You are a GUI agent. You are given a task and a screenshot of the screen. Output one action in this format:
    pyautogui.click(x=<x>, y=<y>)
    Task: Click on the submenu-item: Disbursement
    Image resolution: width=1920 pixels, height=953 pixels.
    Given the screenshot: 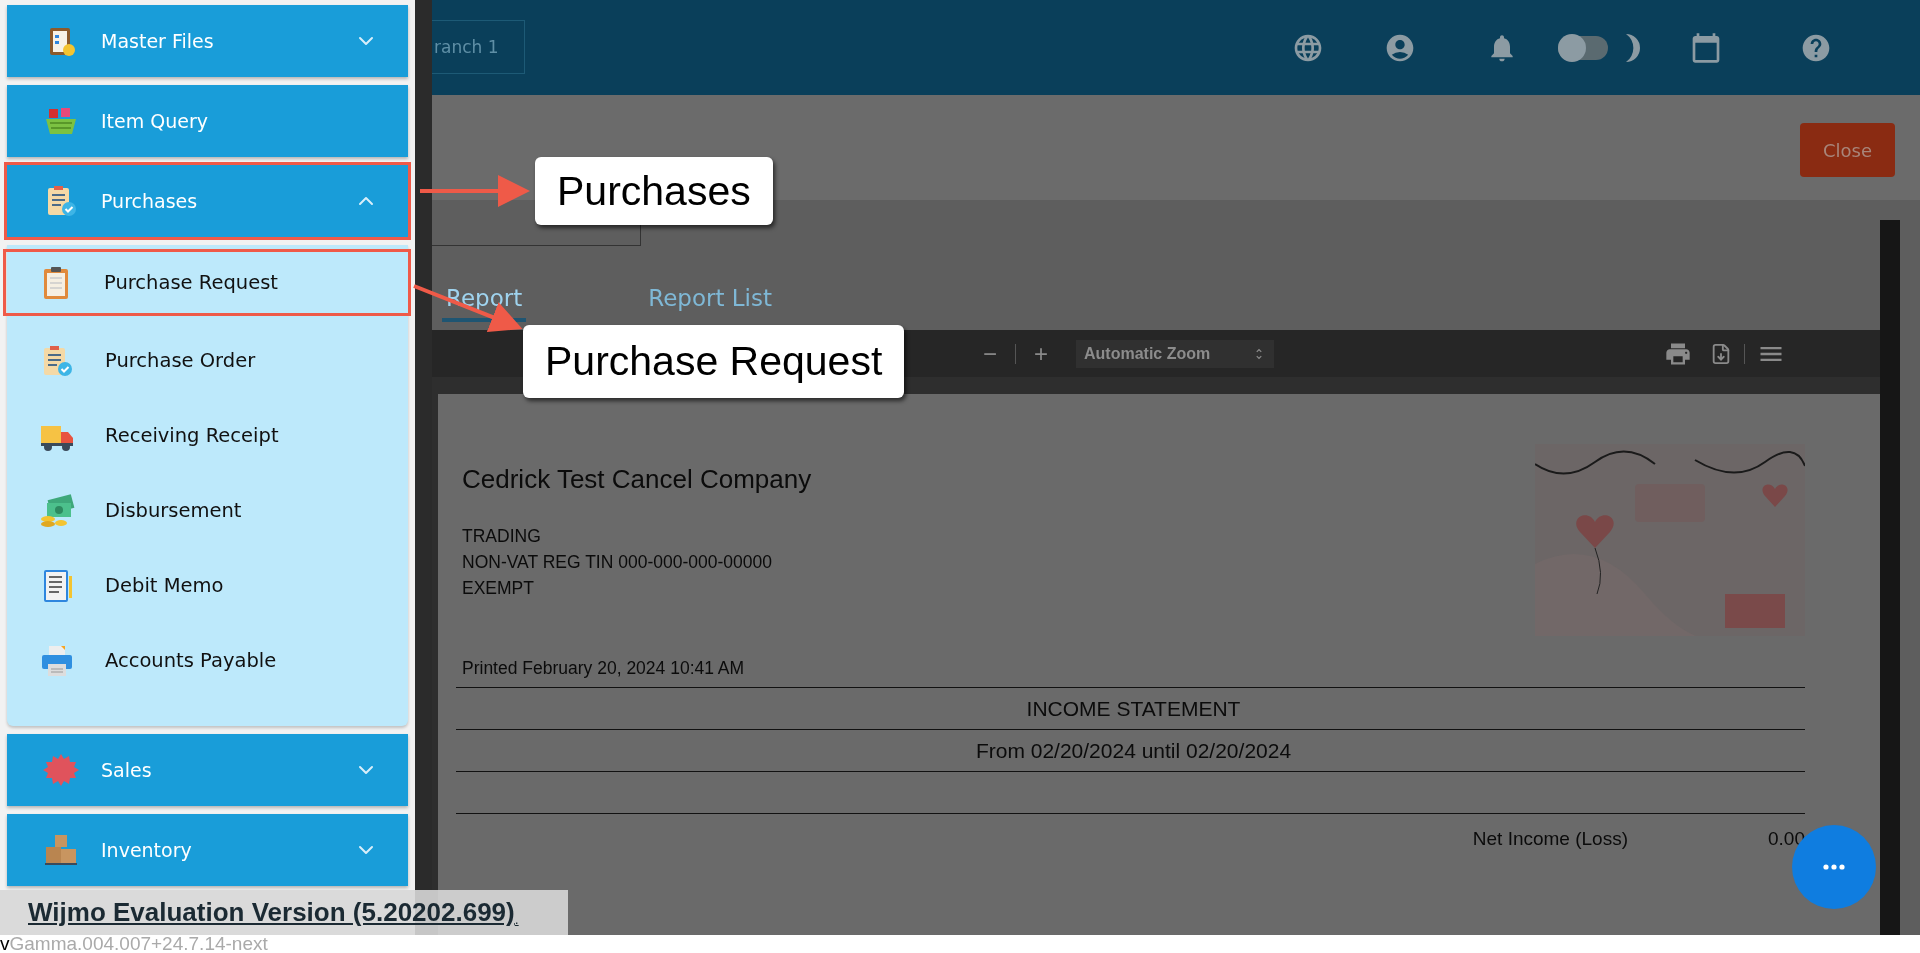 What is the action you would take?
    pyautogui.click(x=207, y=510)
    